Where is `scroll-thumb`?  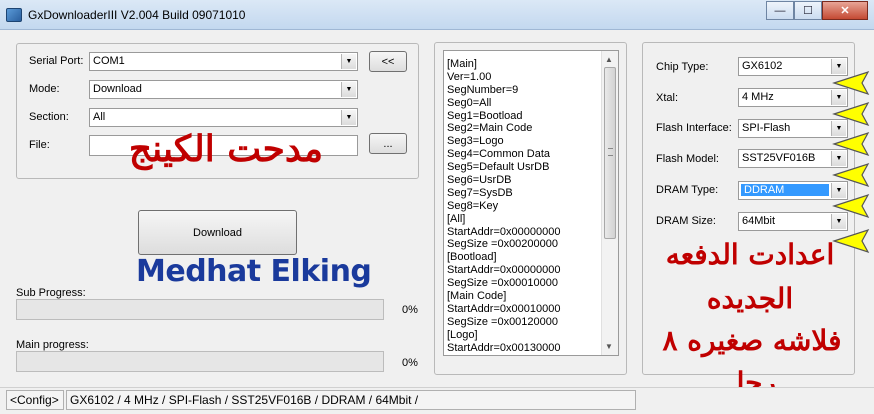 scroll-thumb is located at coordinates (610, 153).